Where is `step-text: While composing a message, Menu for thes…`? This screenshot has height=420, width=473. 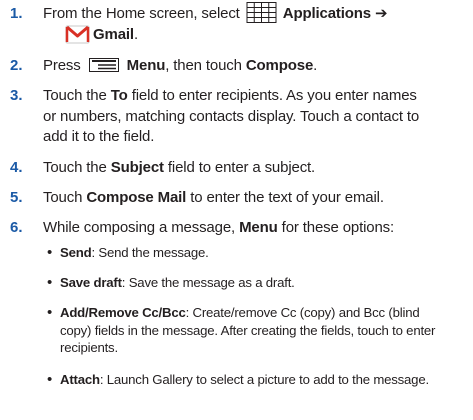
step-text: While composing a message, Menu for thes… is located at coordinates (219, 227).